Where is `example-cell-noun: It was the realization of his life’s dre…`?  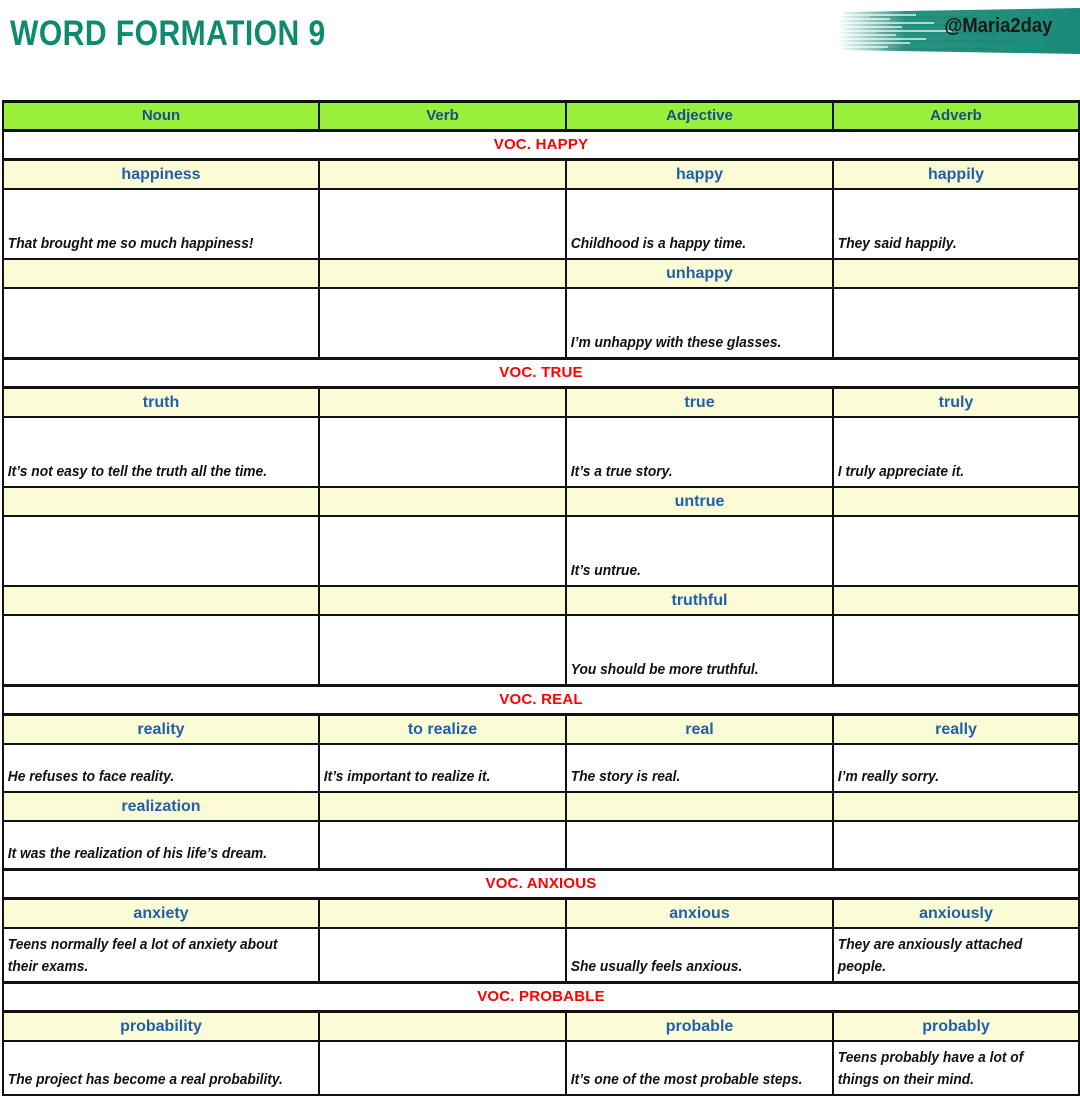
example-cell-noun: It was the realization of his life’s dre… is located at coordinates (161, 845).